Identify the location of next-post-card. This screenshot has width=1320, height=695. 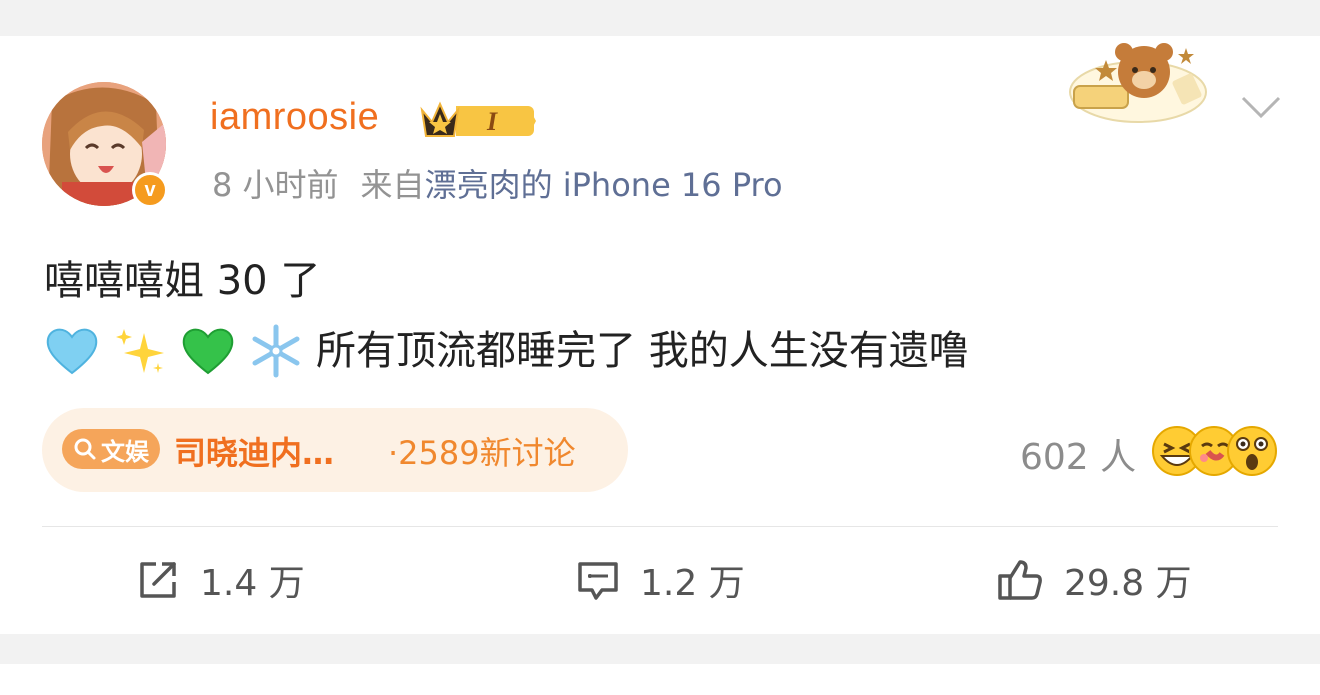
(660, 679).